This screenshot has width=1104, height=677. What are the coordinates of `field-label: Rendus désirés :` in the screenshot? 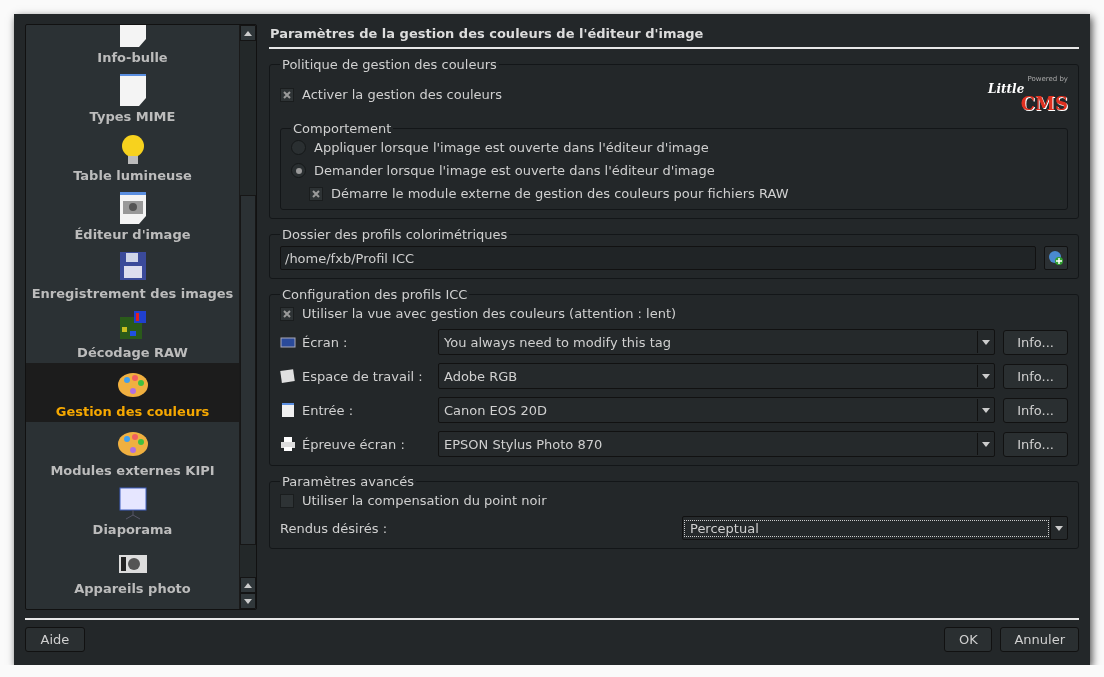 It's located at (334, 528).